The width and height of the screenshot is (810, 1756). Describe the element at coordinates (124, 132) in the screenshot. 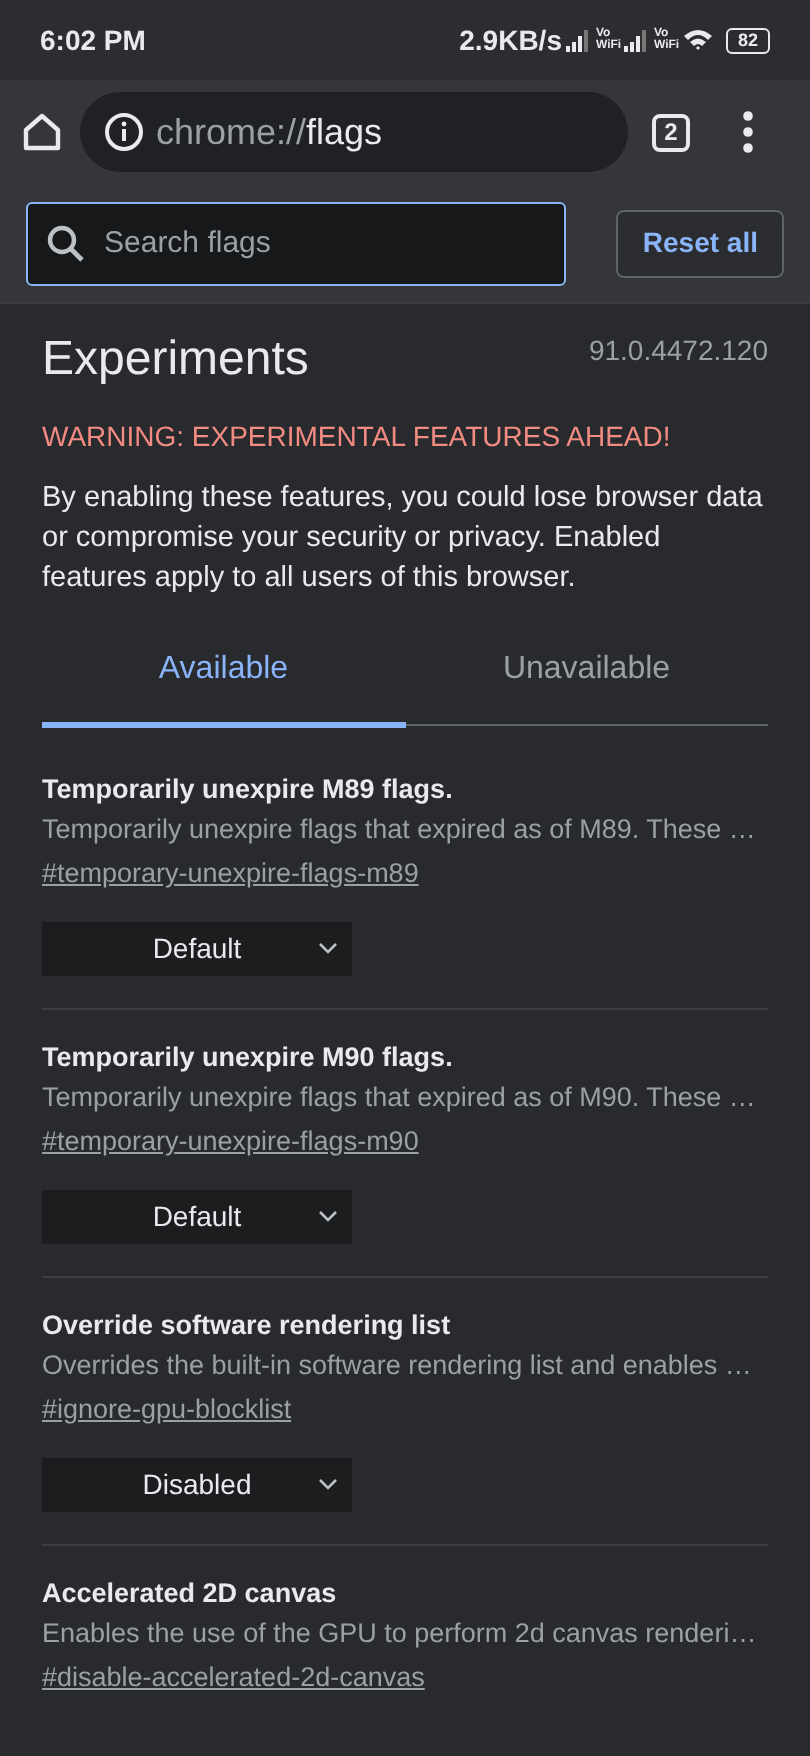

I see `info-icon` at that location.